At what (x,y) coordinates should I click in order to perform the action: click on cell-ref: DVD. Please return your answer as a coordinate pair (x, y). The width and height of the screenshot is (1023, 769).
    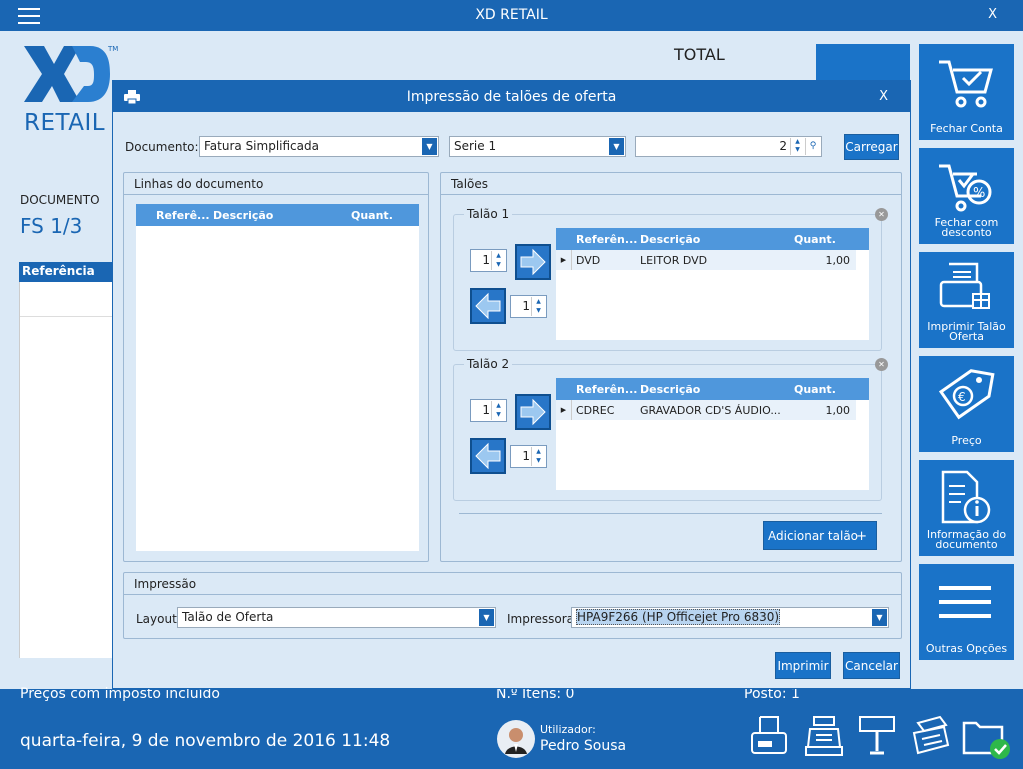
    Looking at the image, I should click on (588, 260).